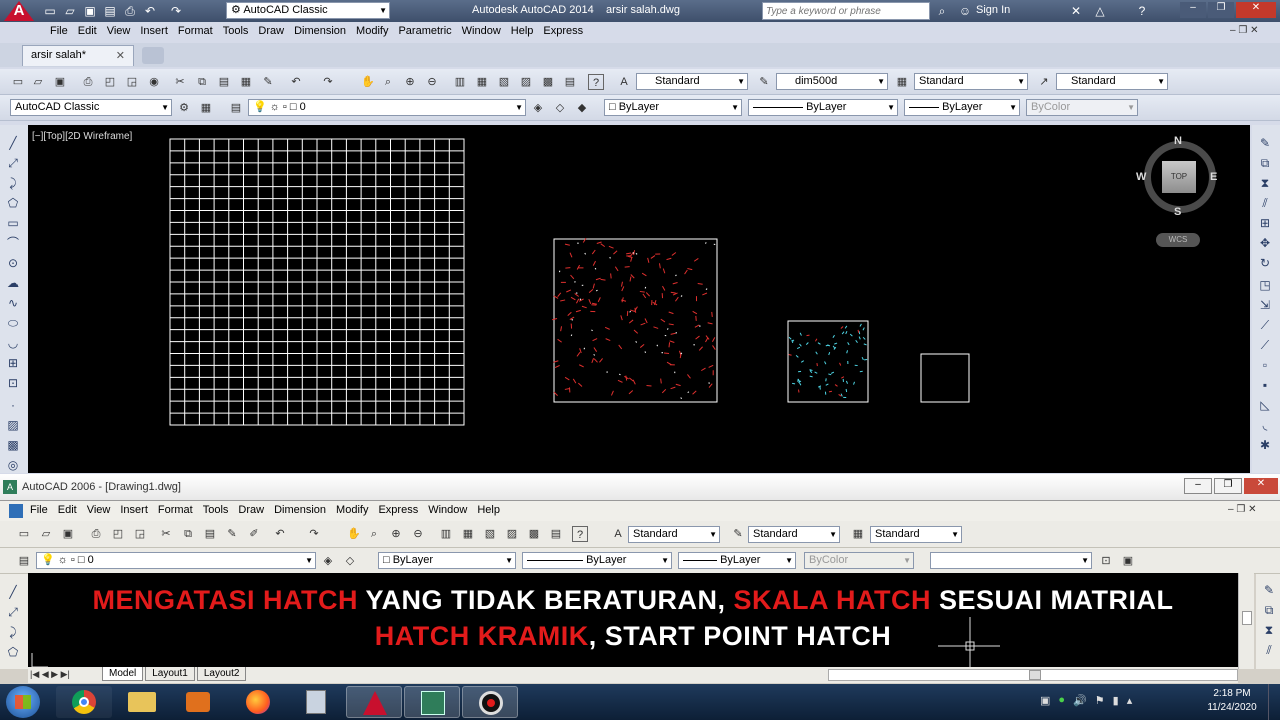  Describe the element at coordinates (446, 534) in the screenshot. I see `properties-icon: ▥` at that location.